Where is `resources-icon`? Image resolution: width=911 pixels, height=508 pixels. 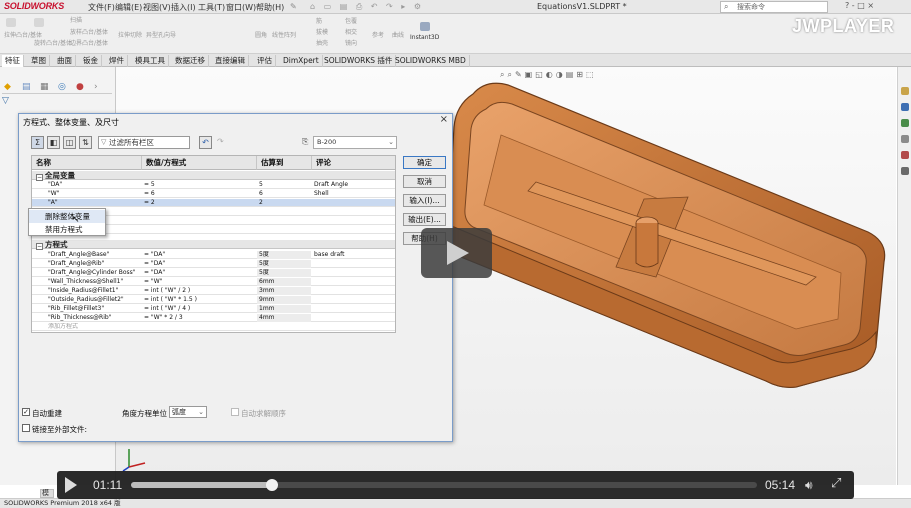
resources-icon is located at coordinates (905, 91).